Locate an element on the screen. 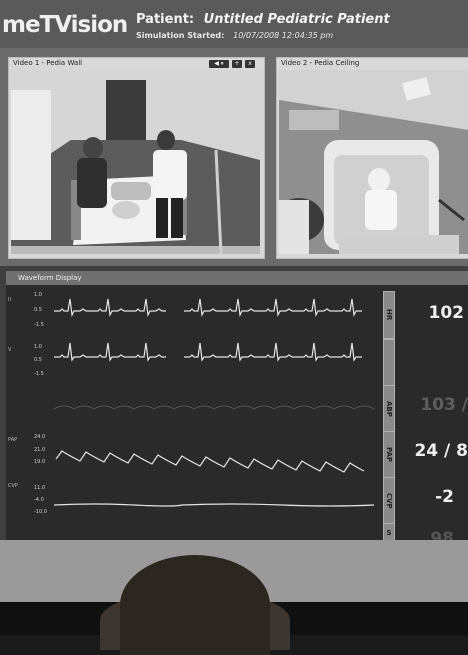 This screenshot has width=468, height=655. ecg-ii-trace is located at coordinates (208, 308).